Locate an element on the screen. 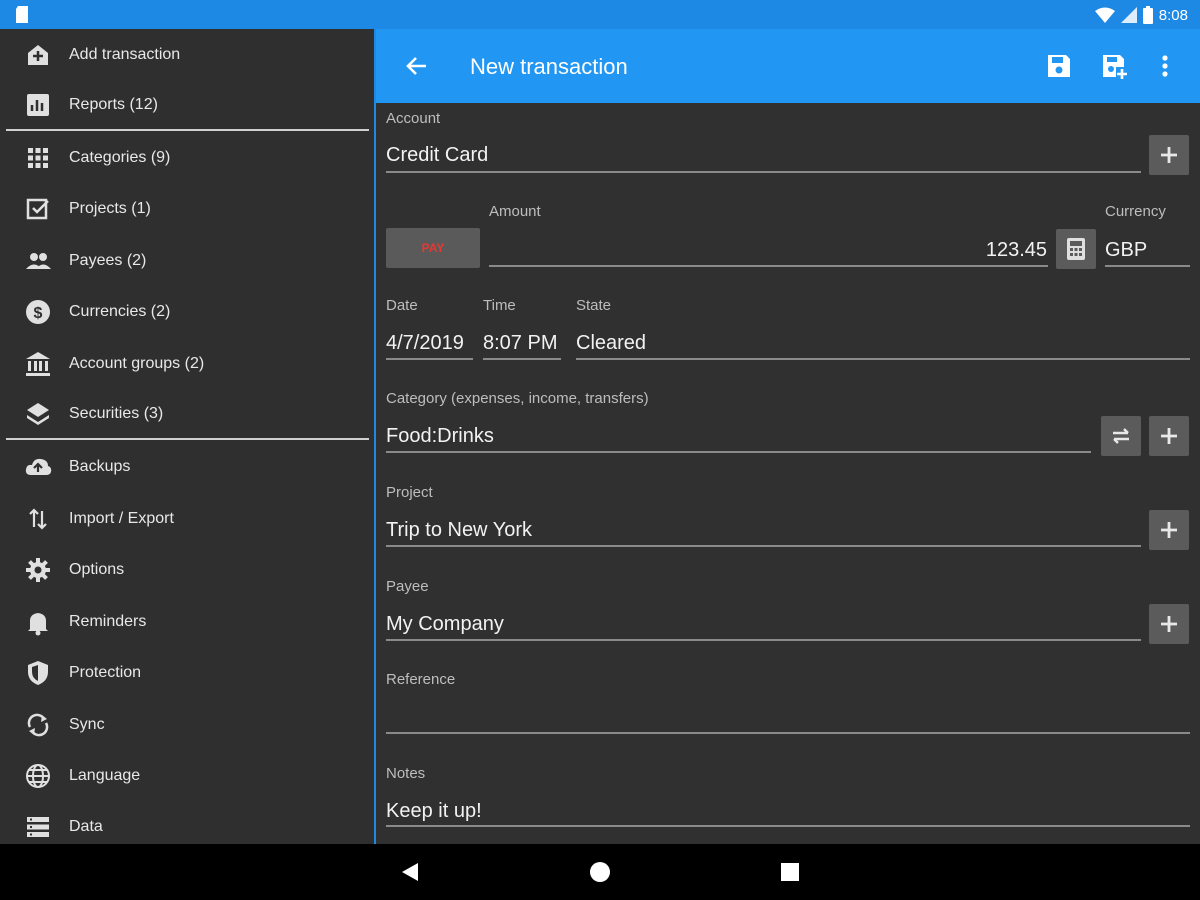 This screenshot has height=900, width=1200. project-label: Project is located at coordinates (409, 492).